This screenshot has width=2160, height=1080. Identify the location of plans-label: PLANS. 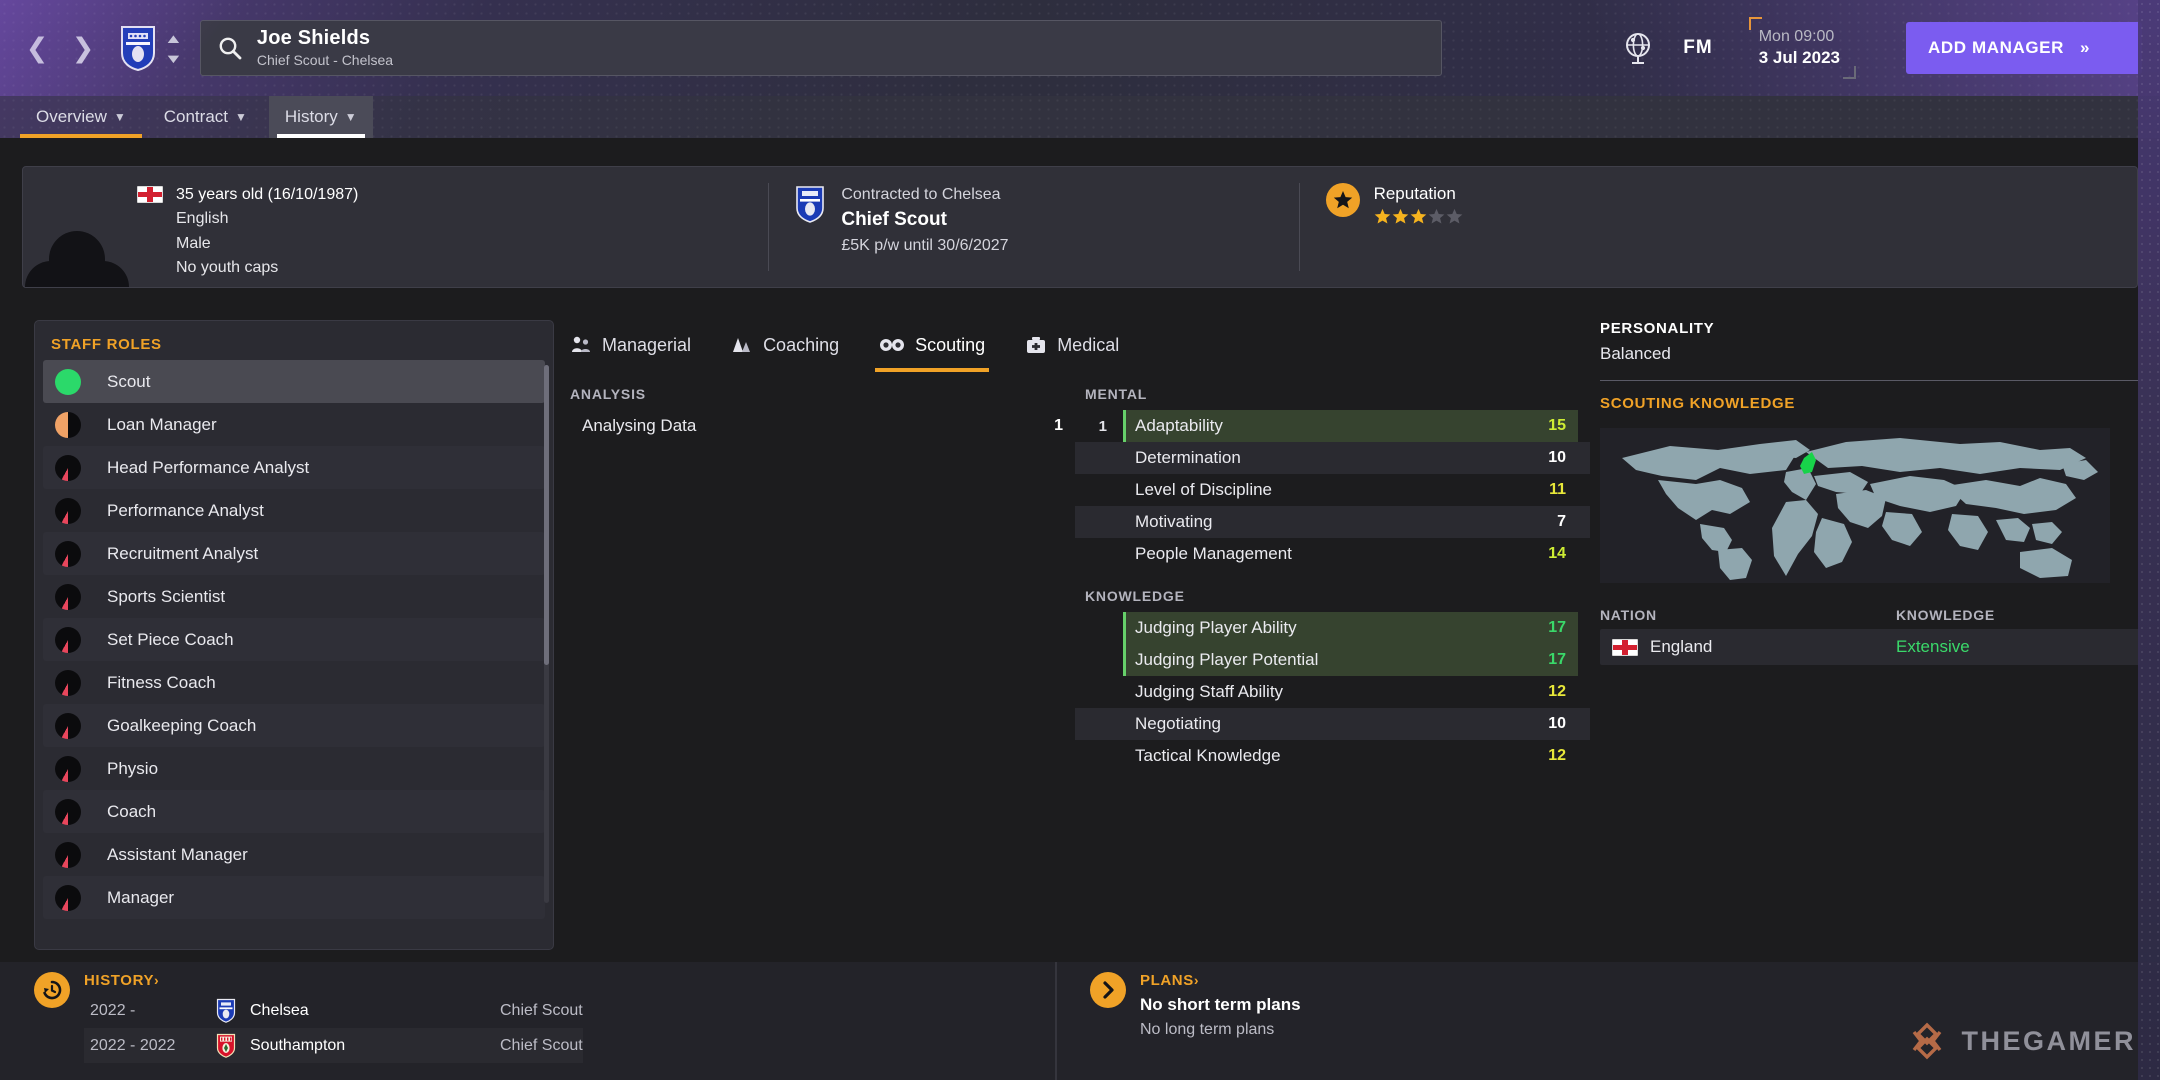
(1167, 980).